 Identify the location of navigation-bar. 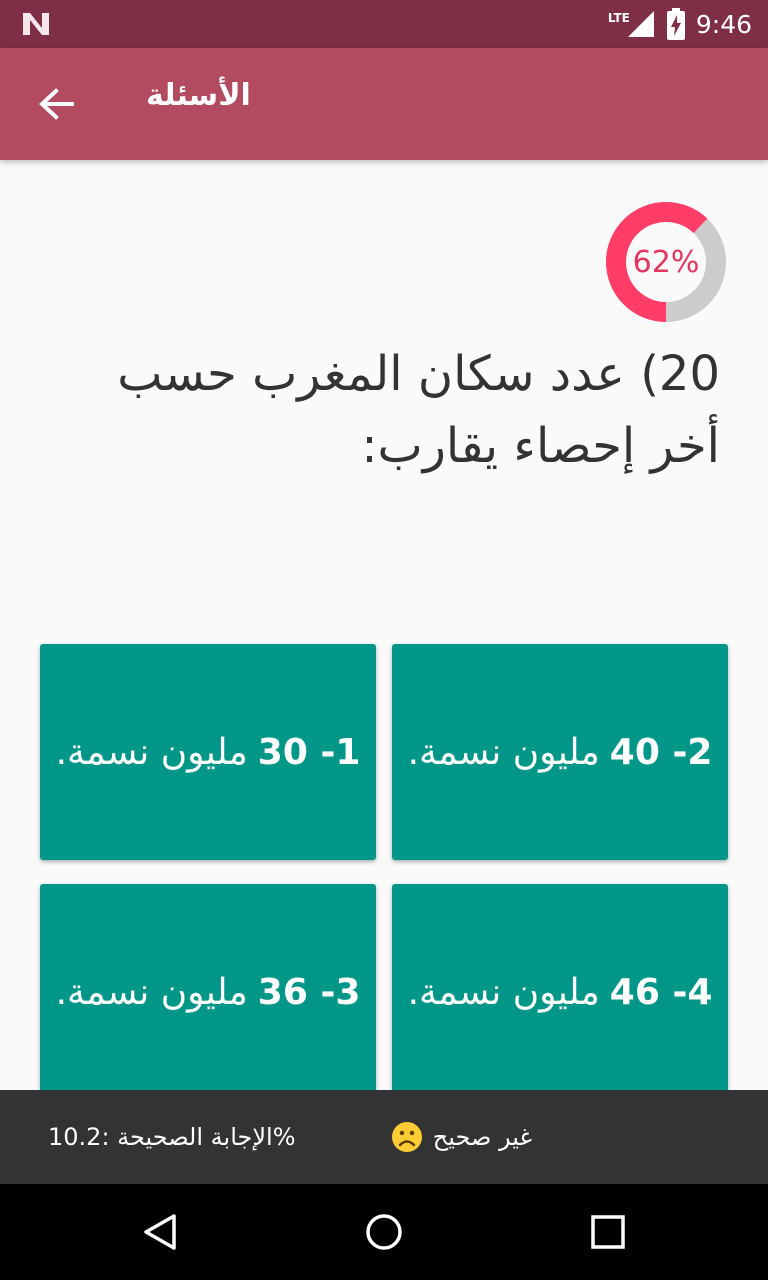
(384, 1232).